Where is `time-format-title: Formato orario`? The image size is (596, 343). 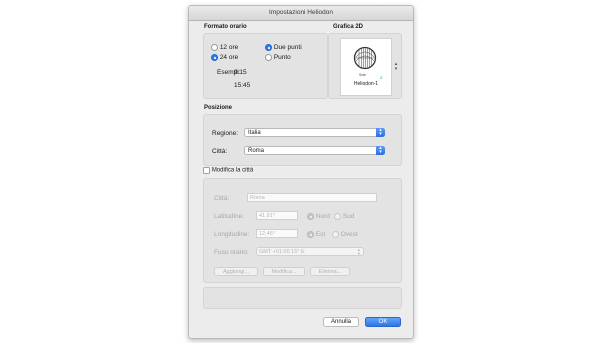
time-format-title: Formato orario is located at coordinates (225, 27).